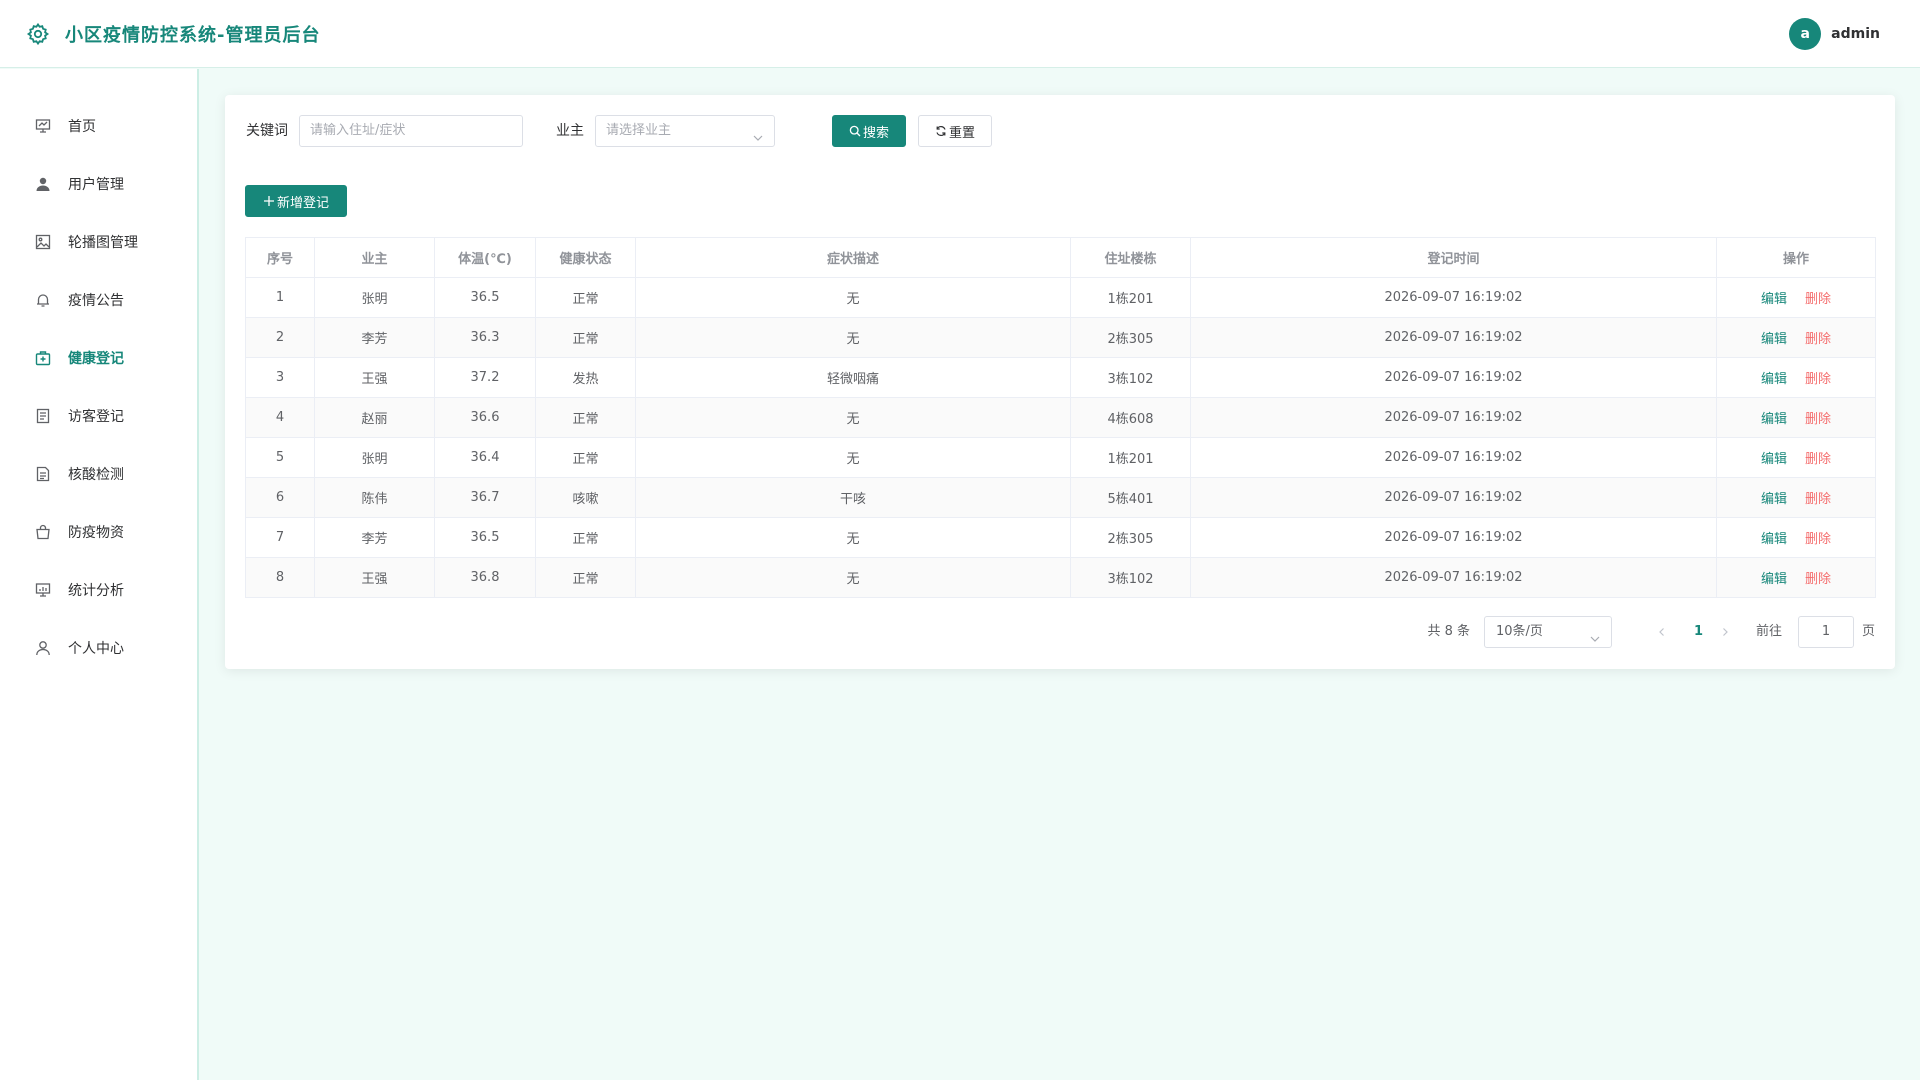 Image resolution: width=1920 pixels, height=1080 pixels. What do you see at coordinates (853, 377) in the screenshot?
I see `cell-symptoms: 轻微咽痛` at bounding box center [853, 377].